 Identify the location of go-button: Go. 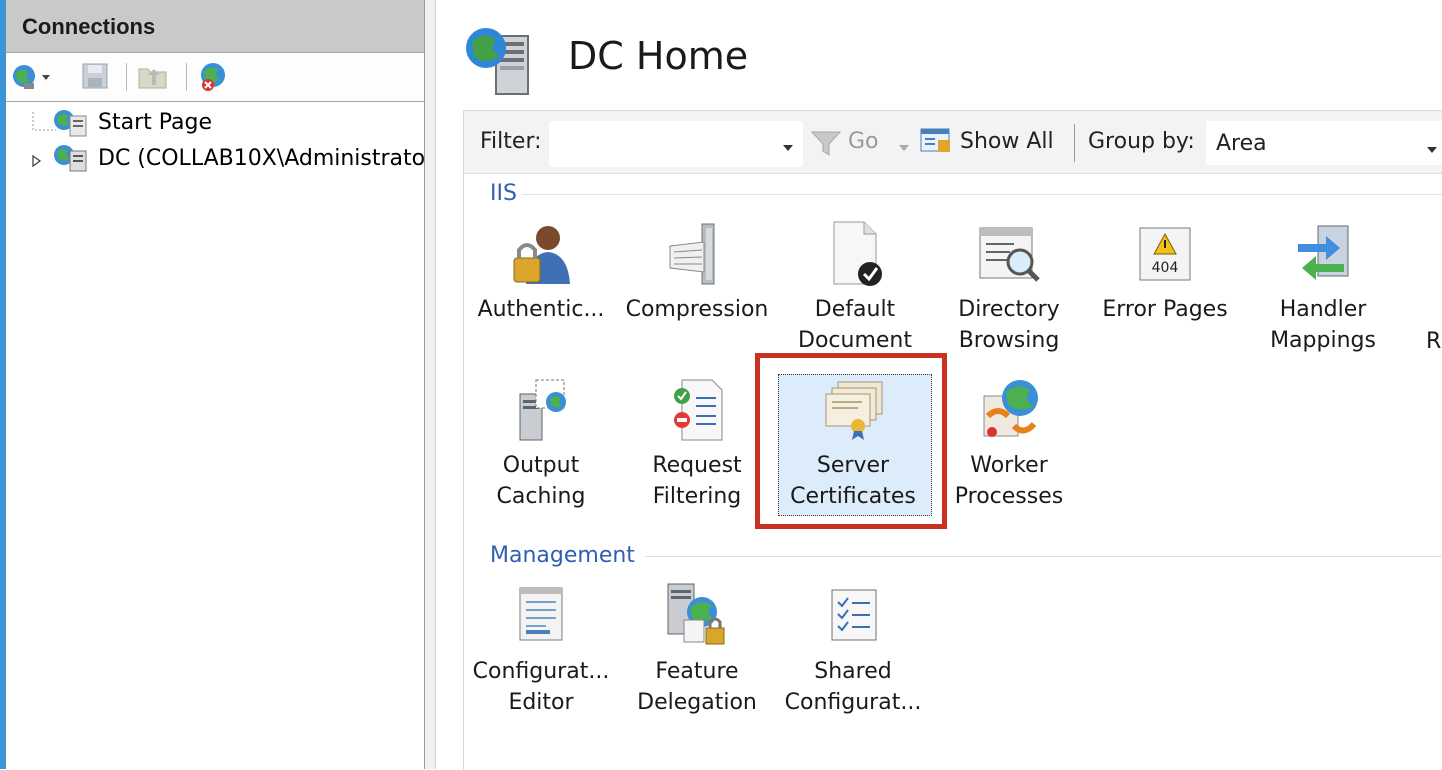
(863, 141).